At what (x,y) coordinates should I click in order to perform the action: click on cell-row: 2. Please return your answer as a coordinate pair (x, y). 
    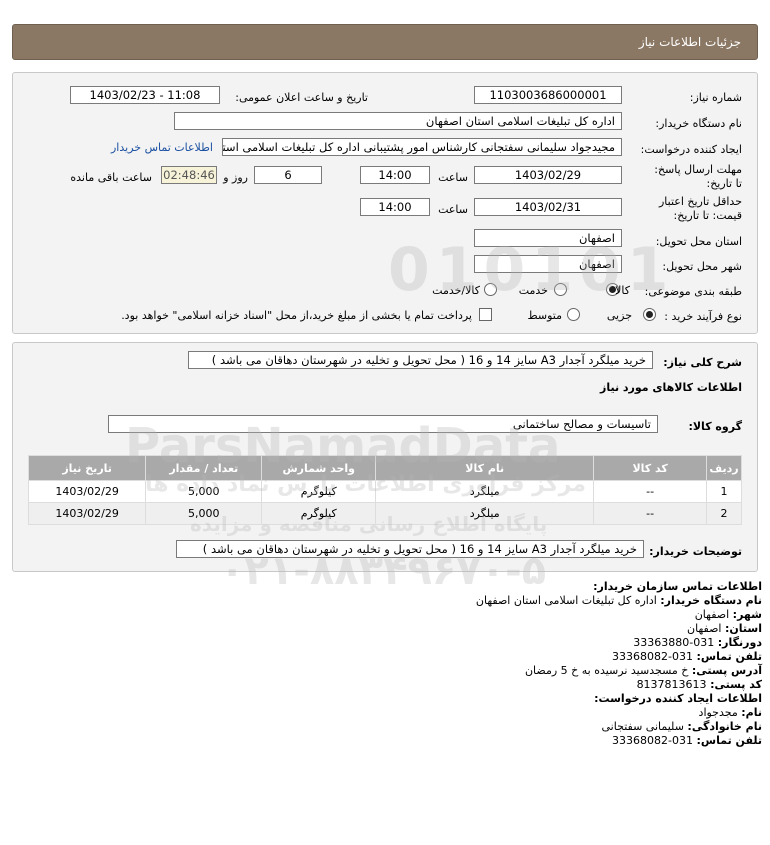
    Looking at the image, I should click on (724, 513).